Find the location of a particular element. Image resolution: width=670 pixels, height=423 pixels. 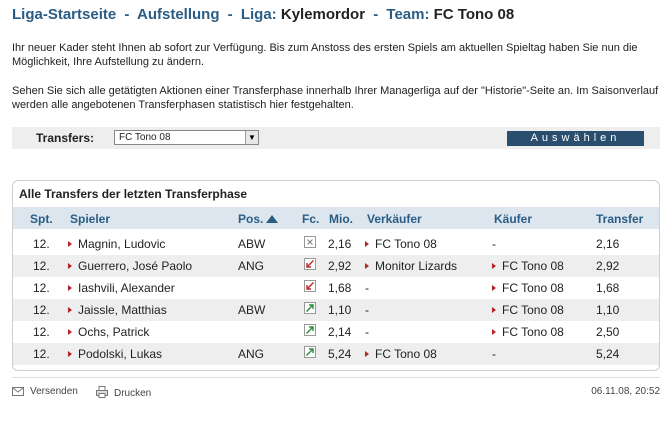

cell-transfer-text: 1,10 is located at coordinates (608, 310).